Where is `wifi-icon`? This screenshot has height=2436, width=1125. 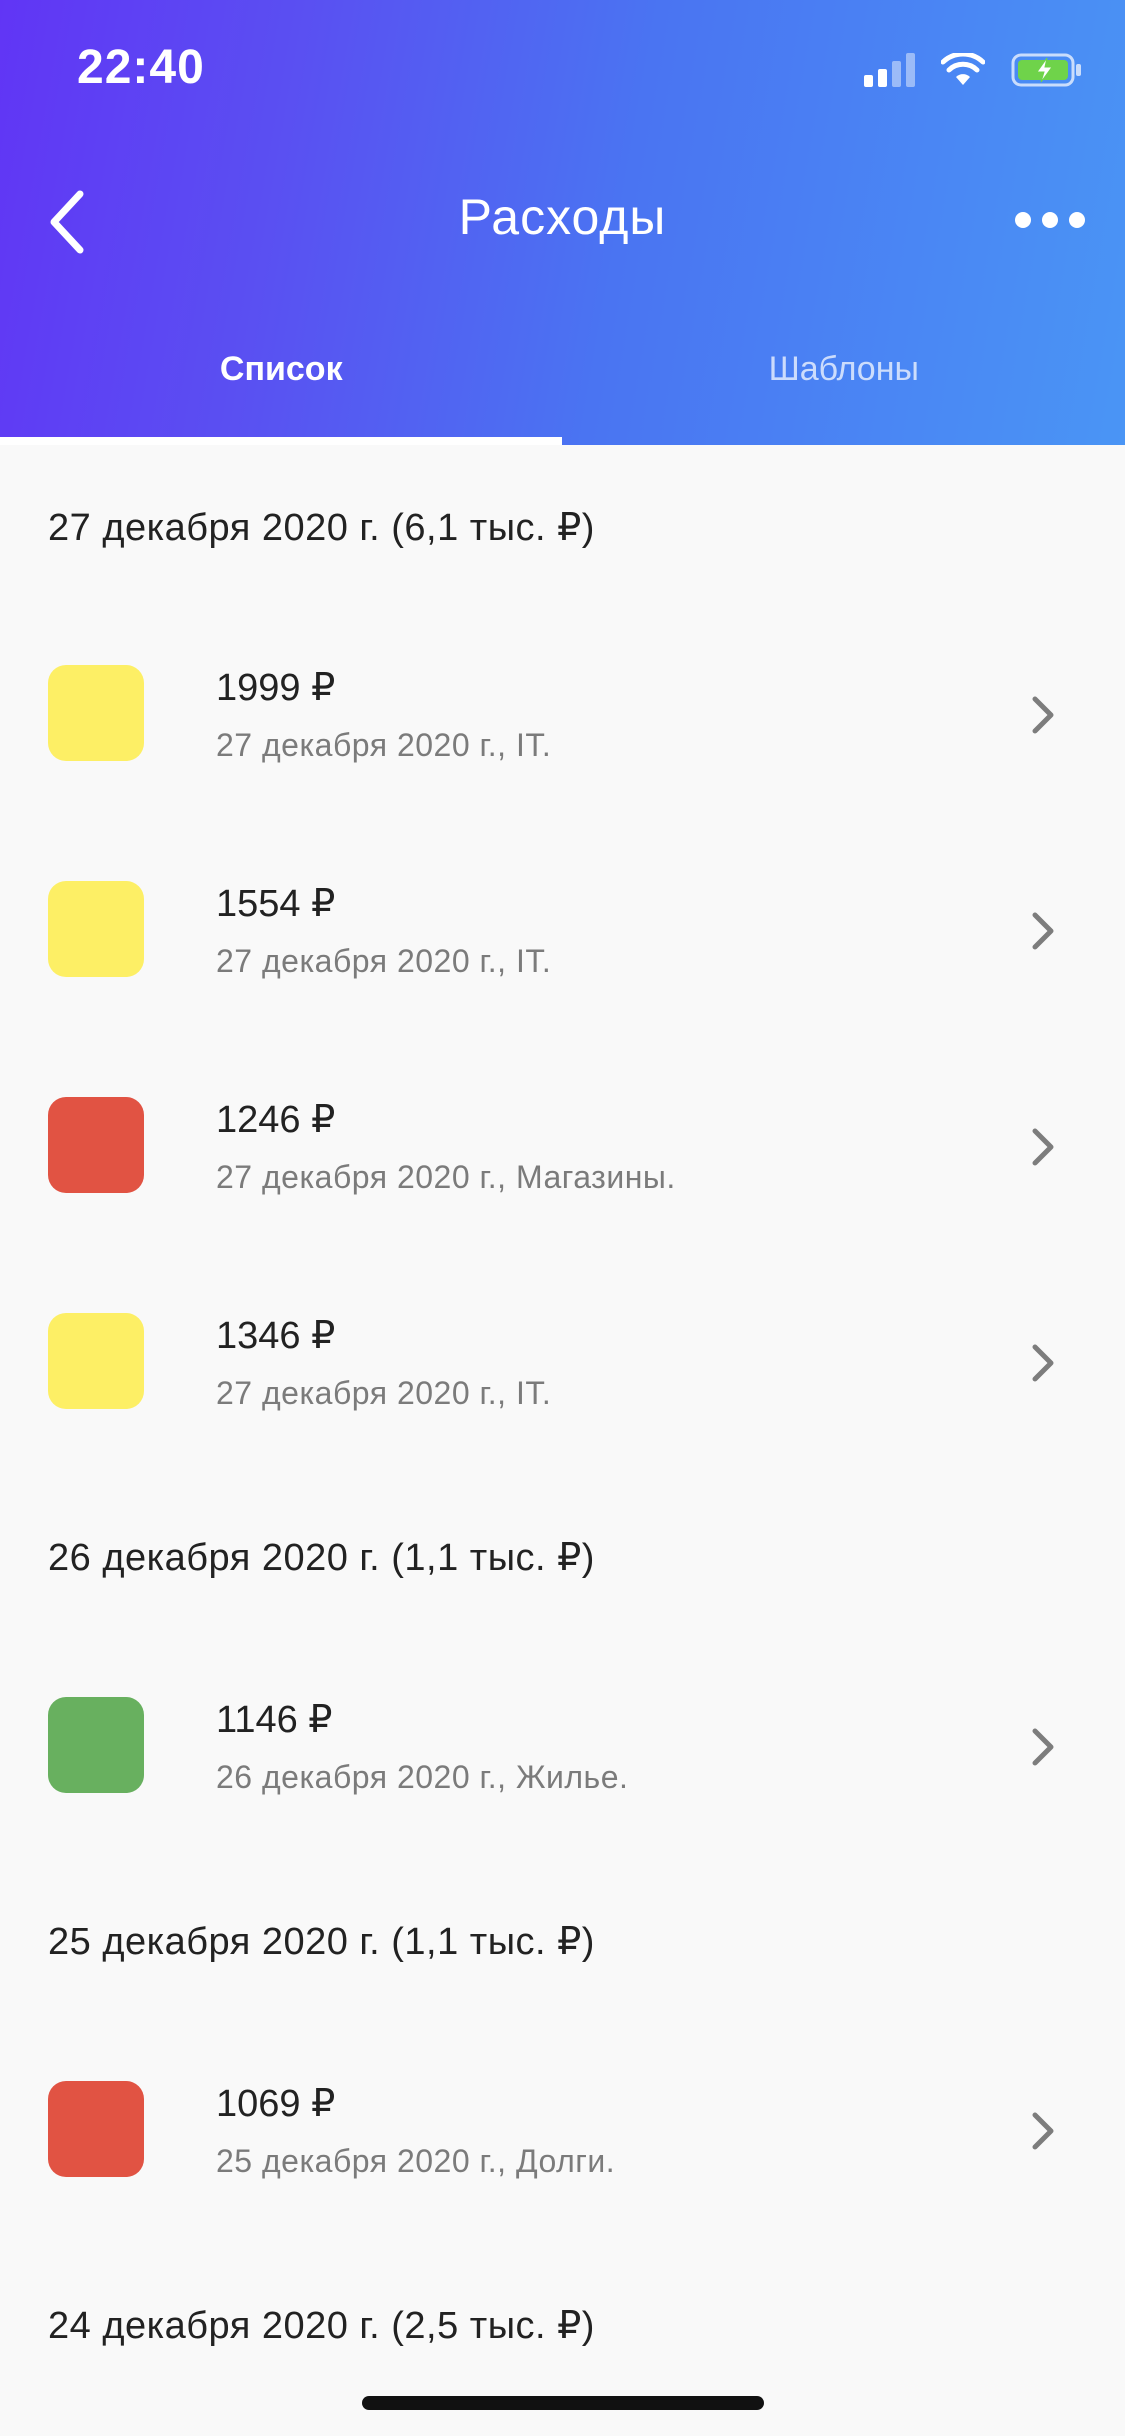
wifi-icon is located at coordinates (963, 69).